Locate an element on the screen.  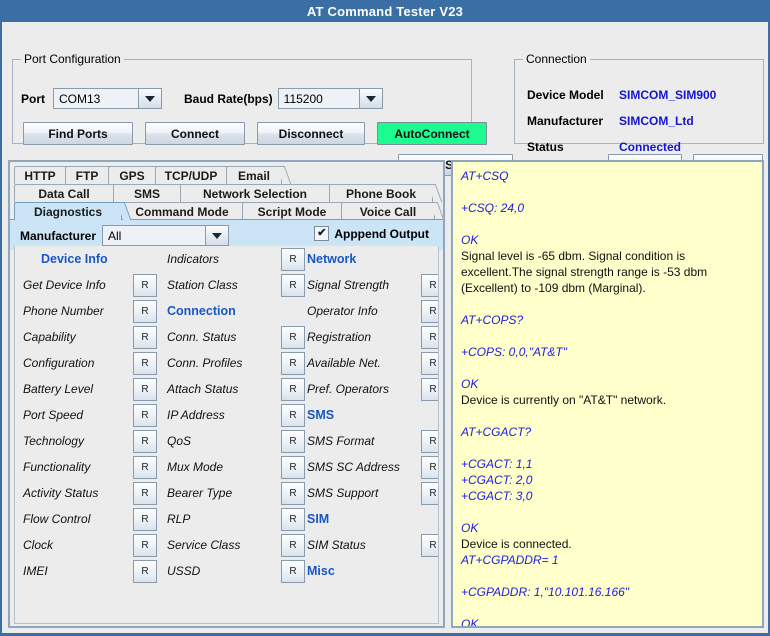
read-button-battery-level: R is located at coordinates (145, 389).